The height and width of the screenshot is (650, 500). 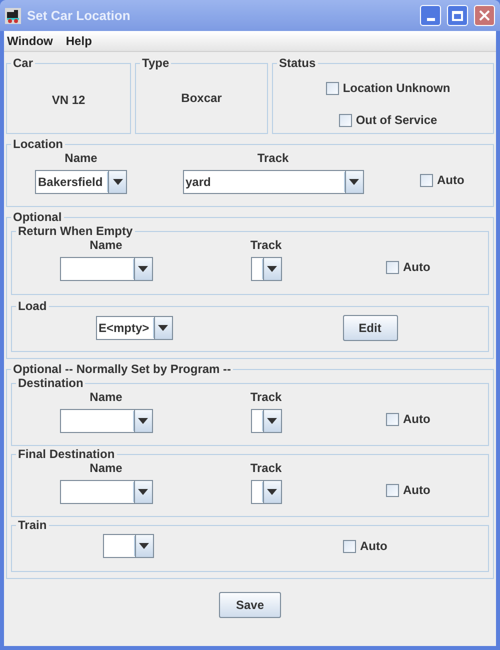 I want to click on edit-button: Edit, so click(x=370, y=328).